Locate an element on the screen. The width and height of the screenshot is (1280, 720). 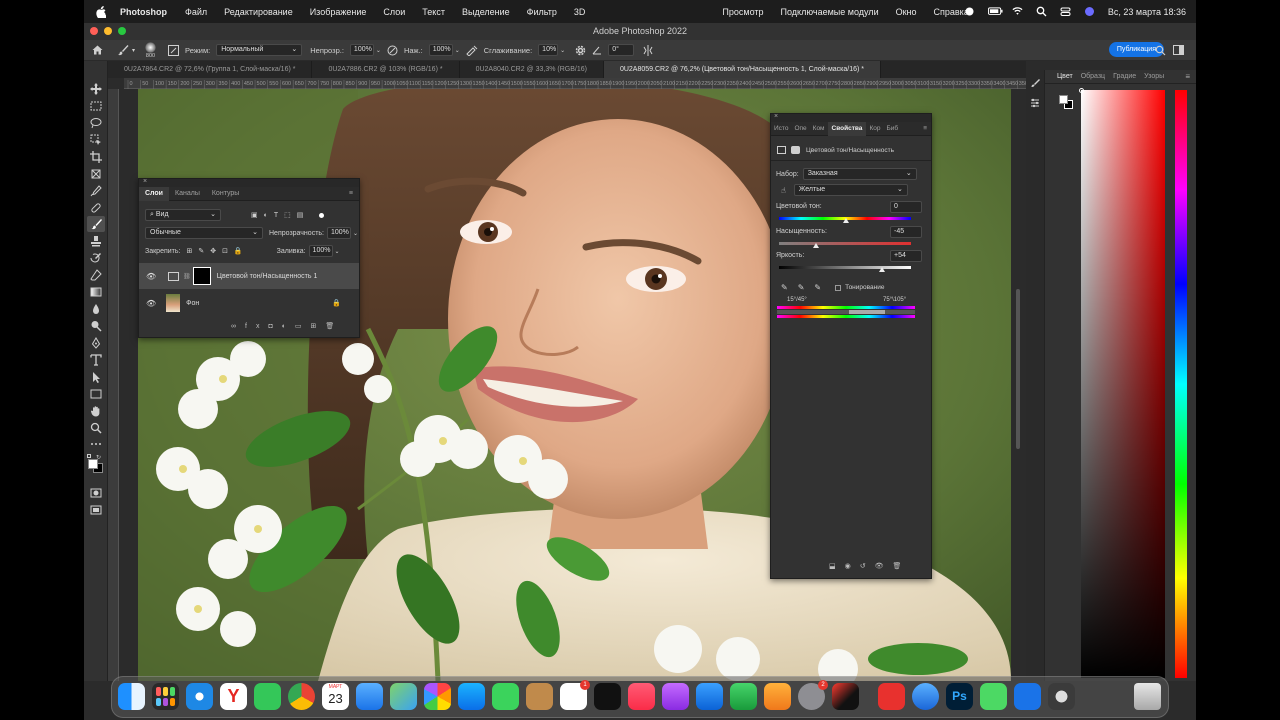
frame-tool-icon is located at coordinates (96, 174).